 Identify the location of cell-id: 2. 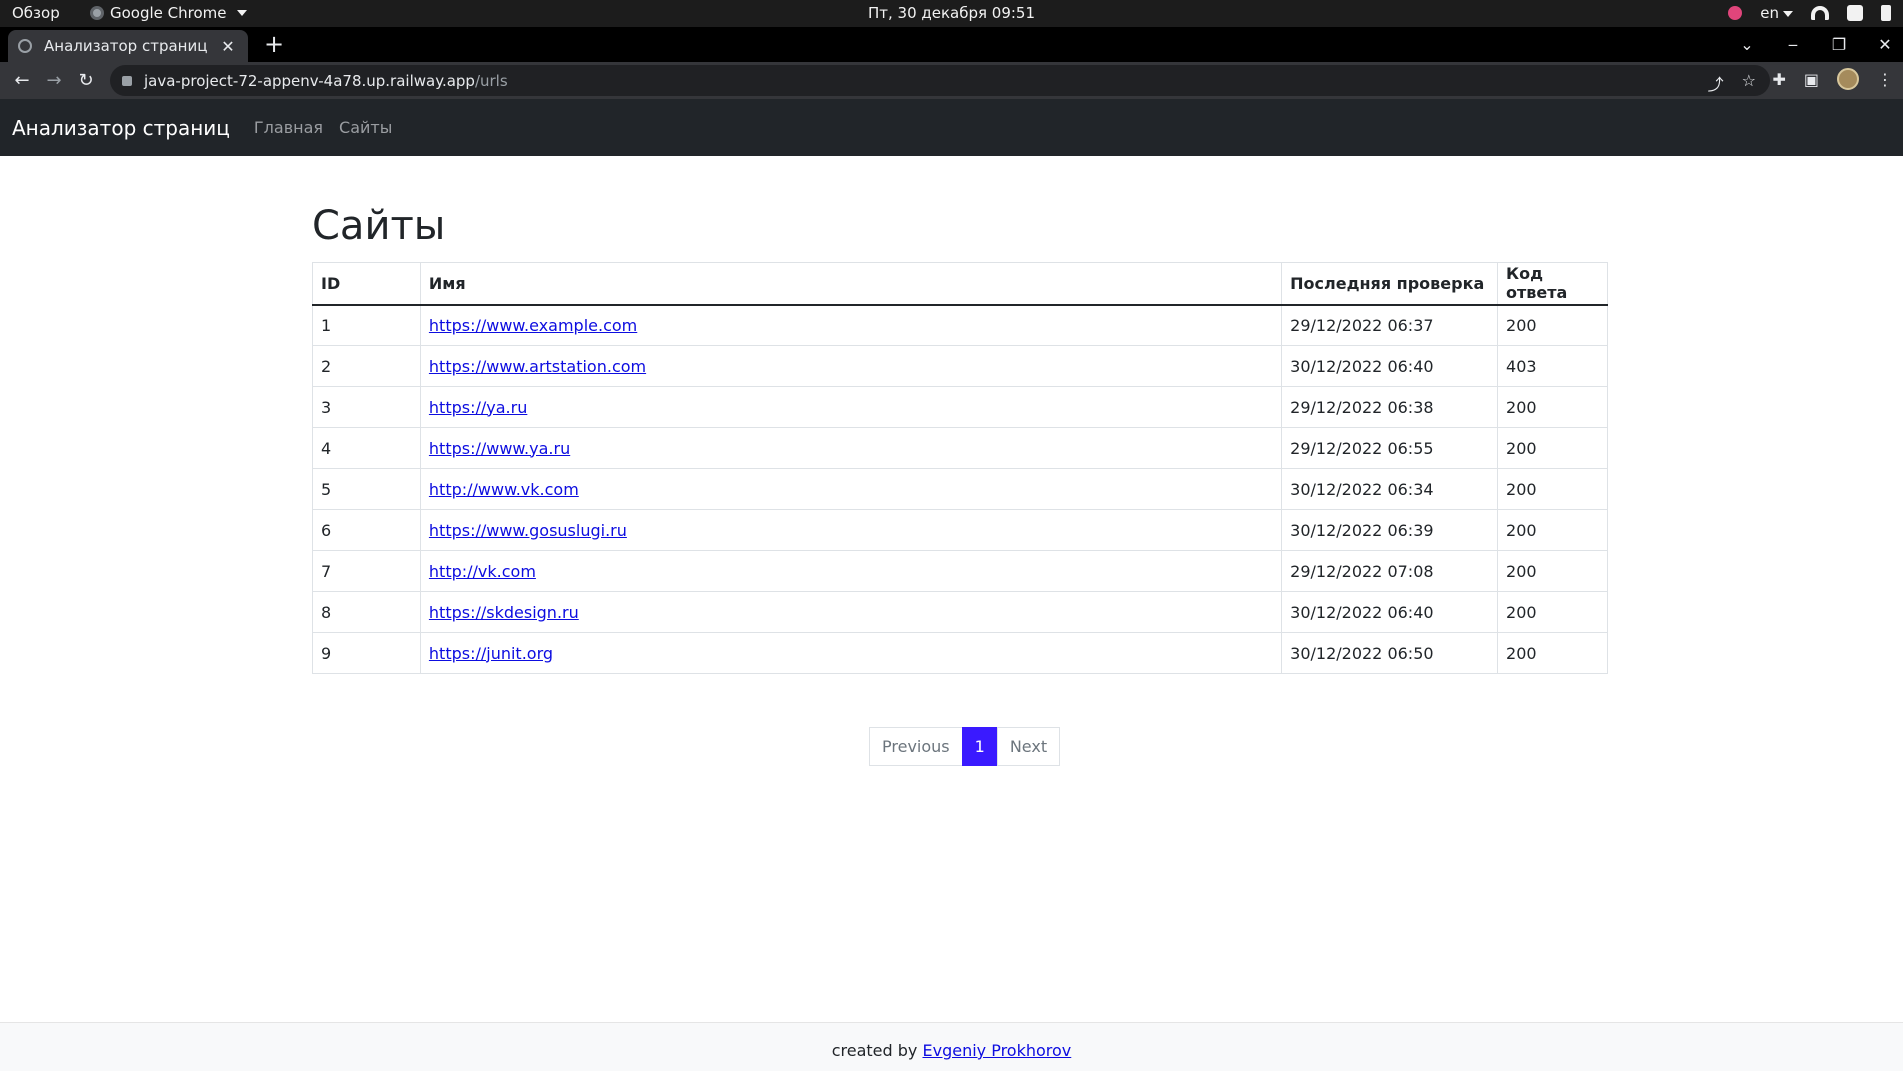
(366, 366).